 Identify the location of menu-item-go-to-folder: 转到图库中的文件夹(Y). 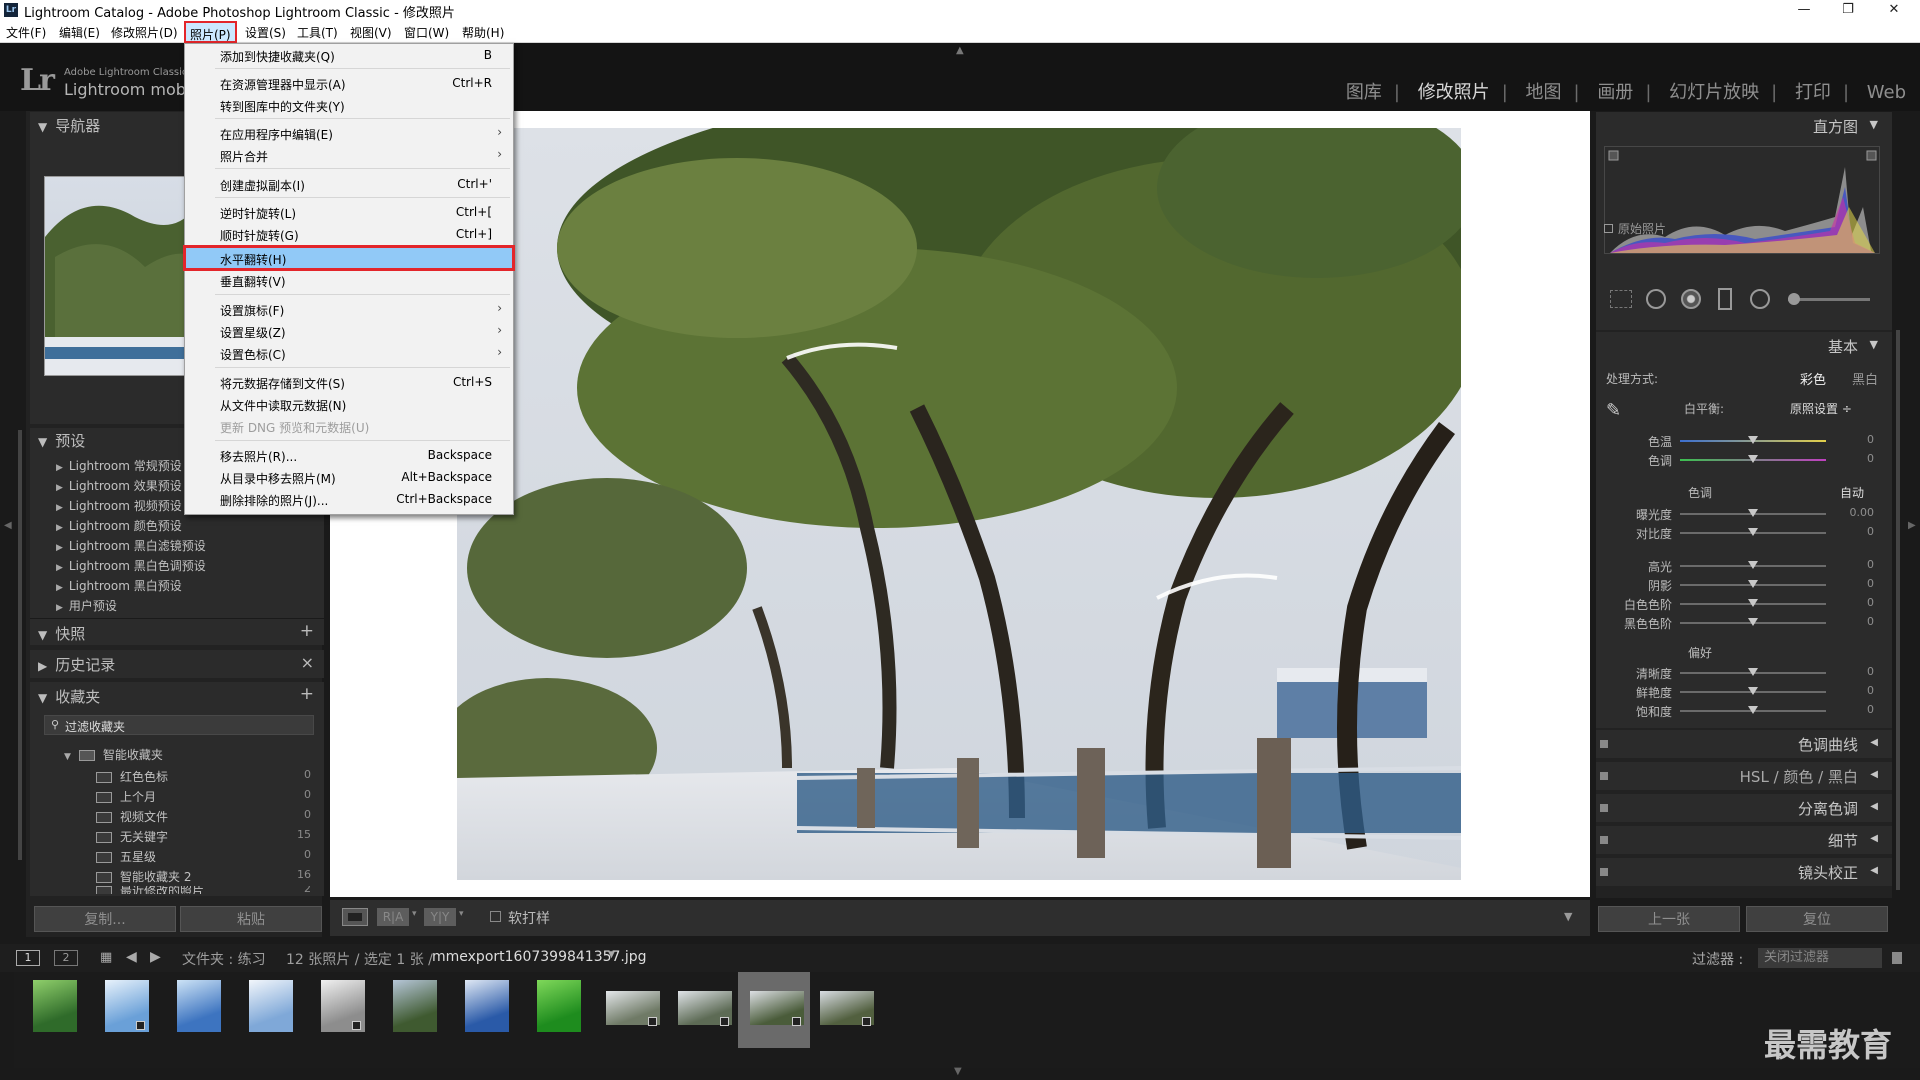
(349, 105).